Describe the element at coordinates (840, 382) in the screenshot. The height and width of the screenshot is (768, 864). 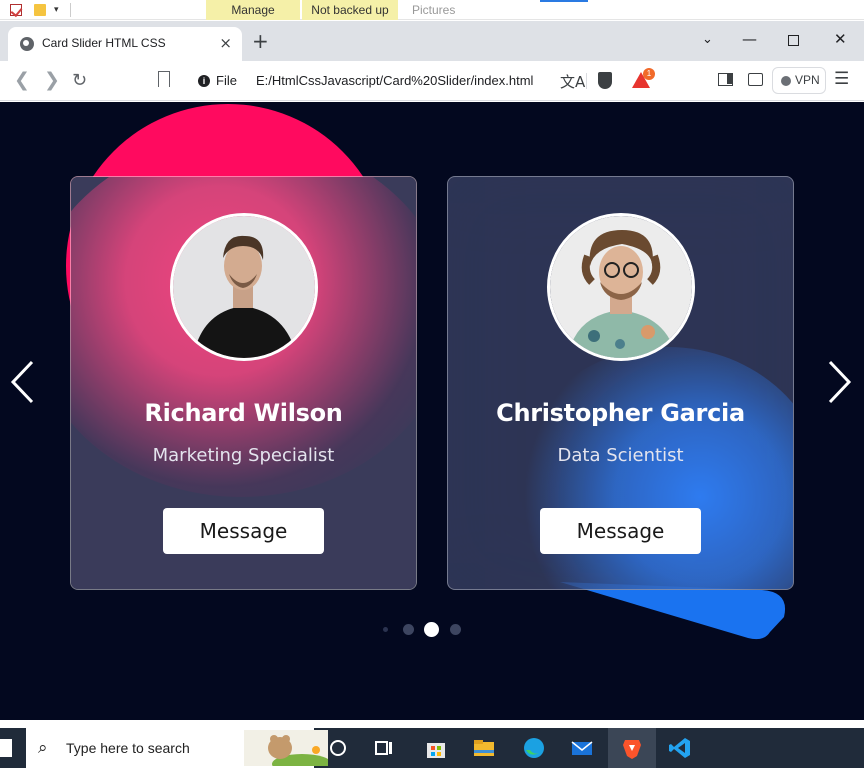
I see `next-arrow-icon` at that location.